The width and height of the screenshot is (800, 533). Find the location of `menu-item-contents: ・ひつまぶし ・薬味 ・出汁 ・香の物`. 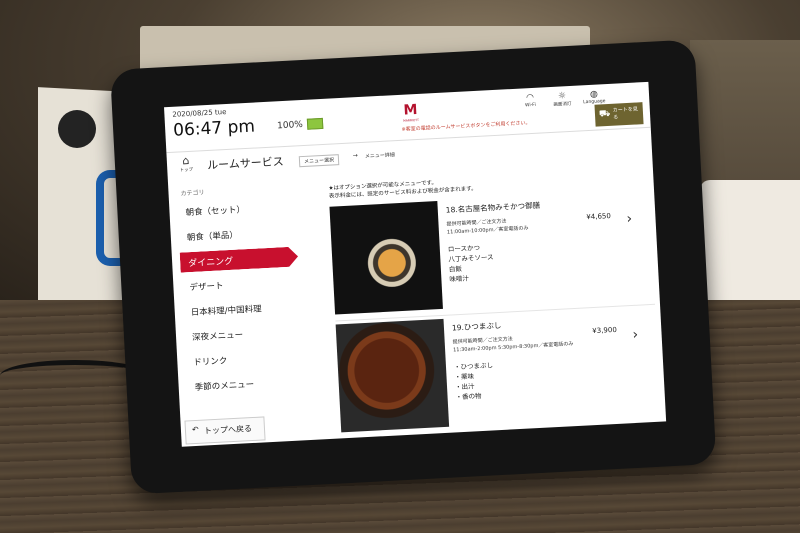

menu-item-contents: ・ひつまぶし ・薬味 ・出汁 ・香の物 is located at coordinates (474, 381).